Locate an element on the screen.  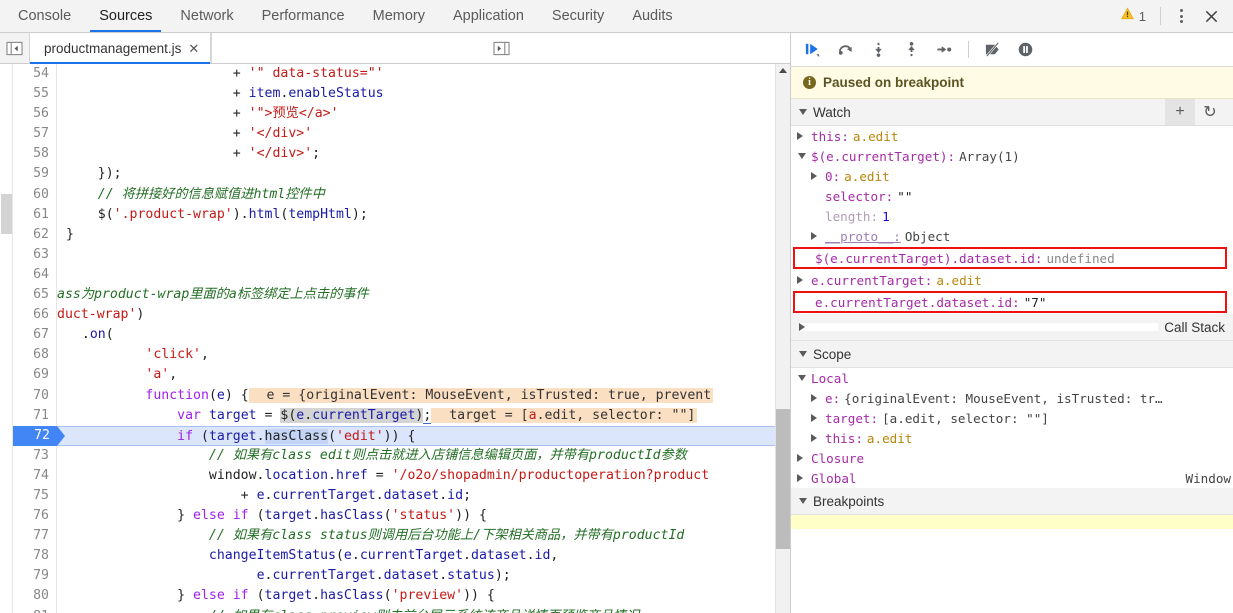
code-line: 65 ass为product-wrap里面的a标签绑定上点击的事件 is located at coordinates (401, 295).